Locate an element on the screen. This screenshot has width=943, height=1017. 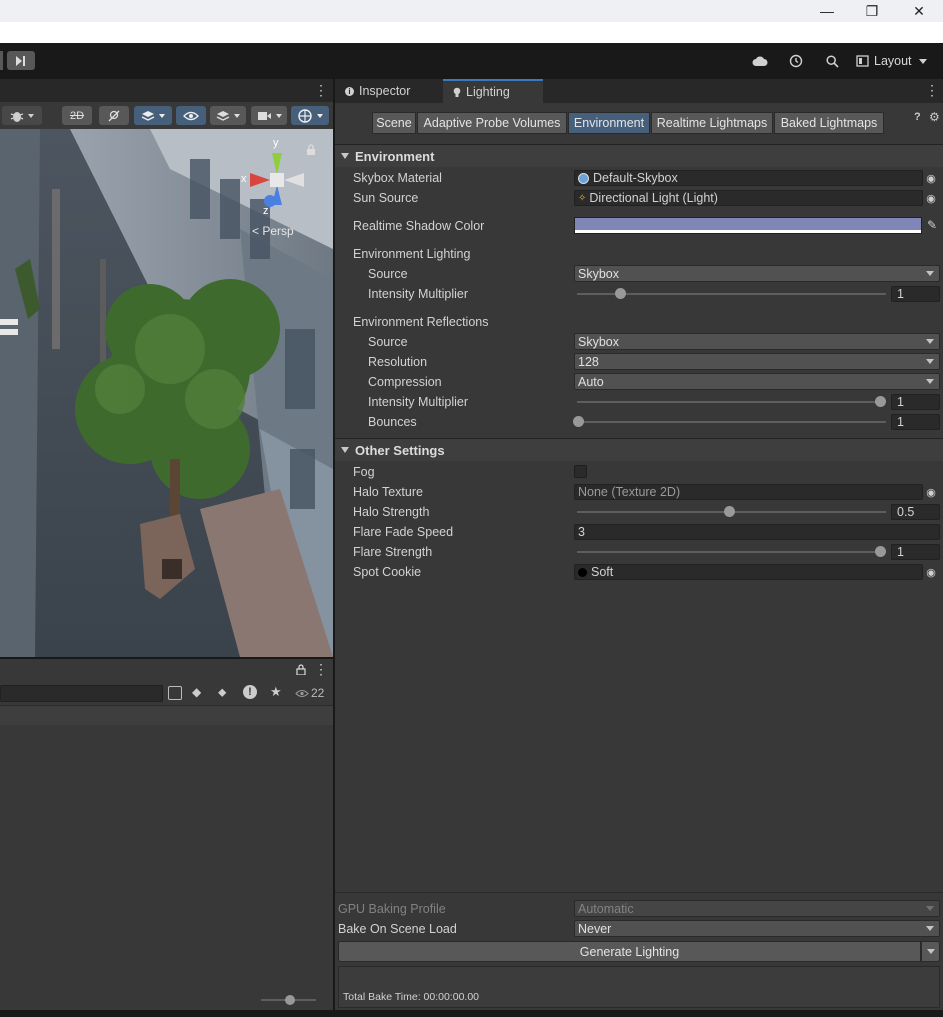
flare-fade-speed-label: Flare Fade Speed is located at coordinates (403, 532).